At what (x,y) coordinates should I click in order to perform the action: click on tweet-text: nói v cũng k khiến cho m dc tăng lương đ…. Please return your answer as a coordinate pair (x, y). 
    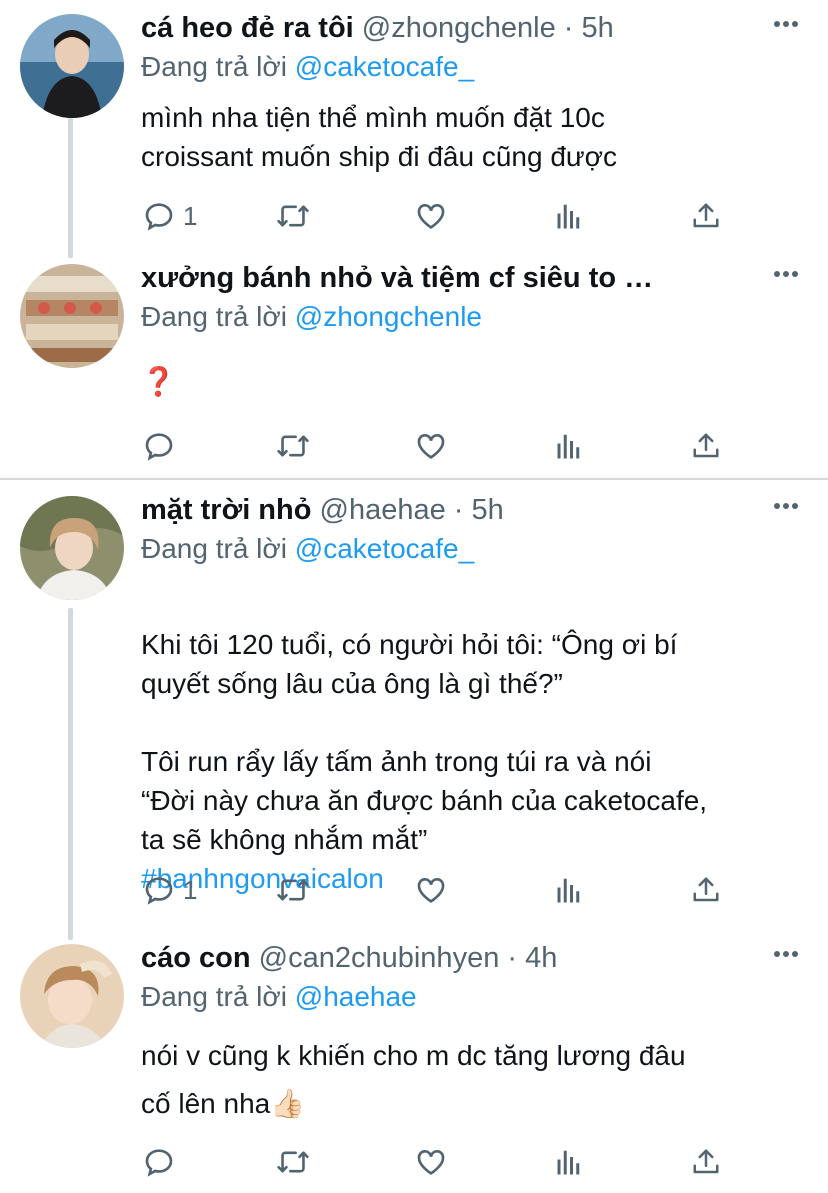
    Looking at the image, I should click on (413, 1079).